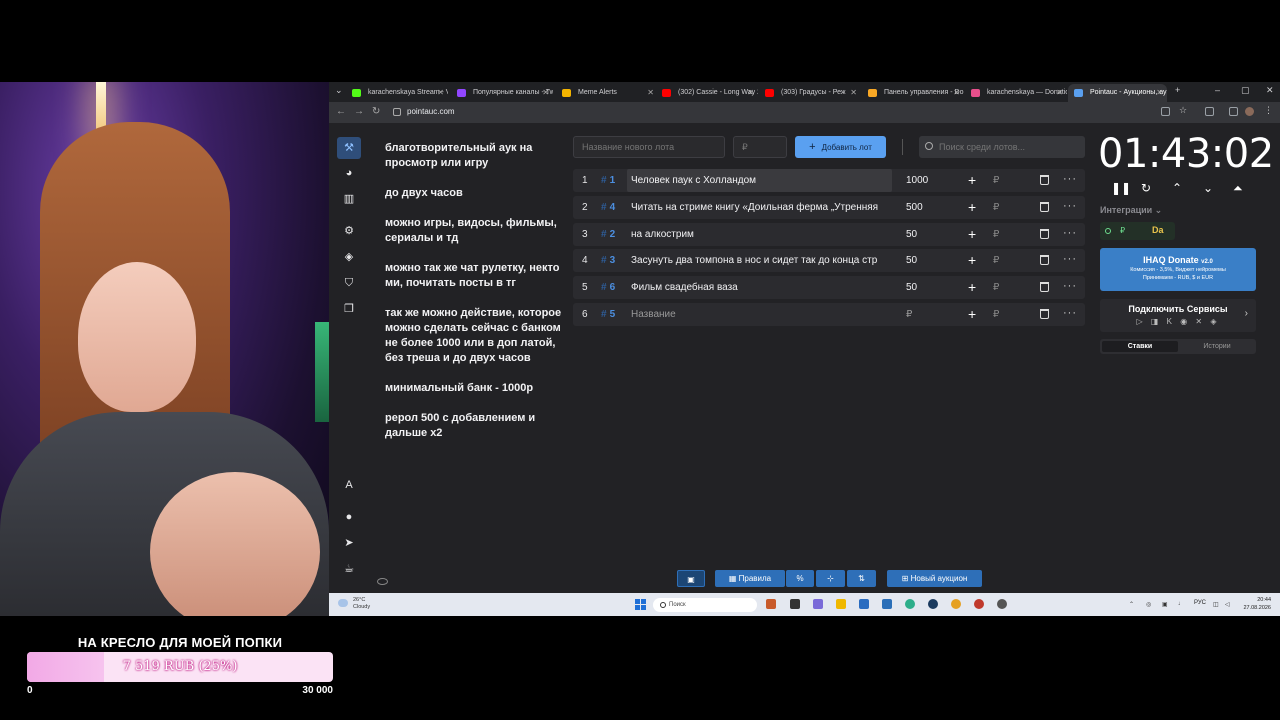 The image size is (1280, 720). I want to click on tray-app-icon: ▣, so click(1165, 604).